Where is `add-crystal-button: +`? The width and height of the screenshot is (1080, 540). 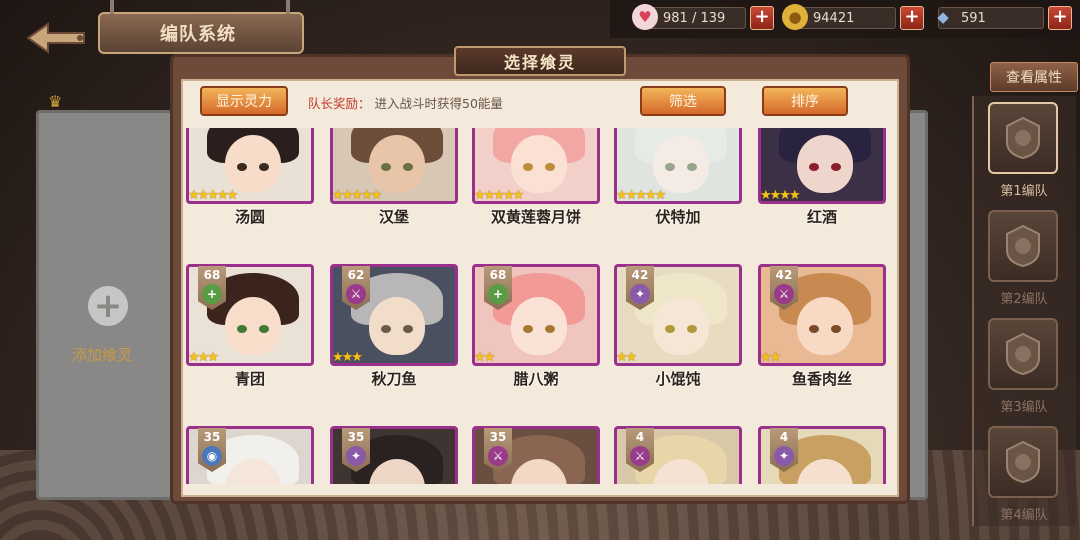 add-crystal-button: + is located at coordinates (1060, 18).